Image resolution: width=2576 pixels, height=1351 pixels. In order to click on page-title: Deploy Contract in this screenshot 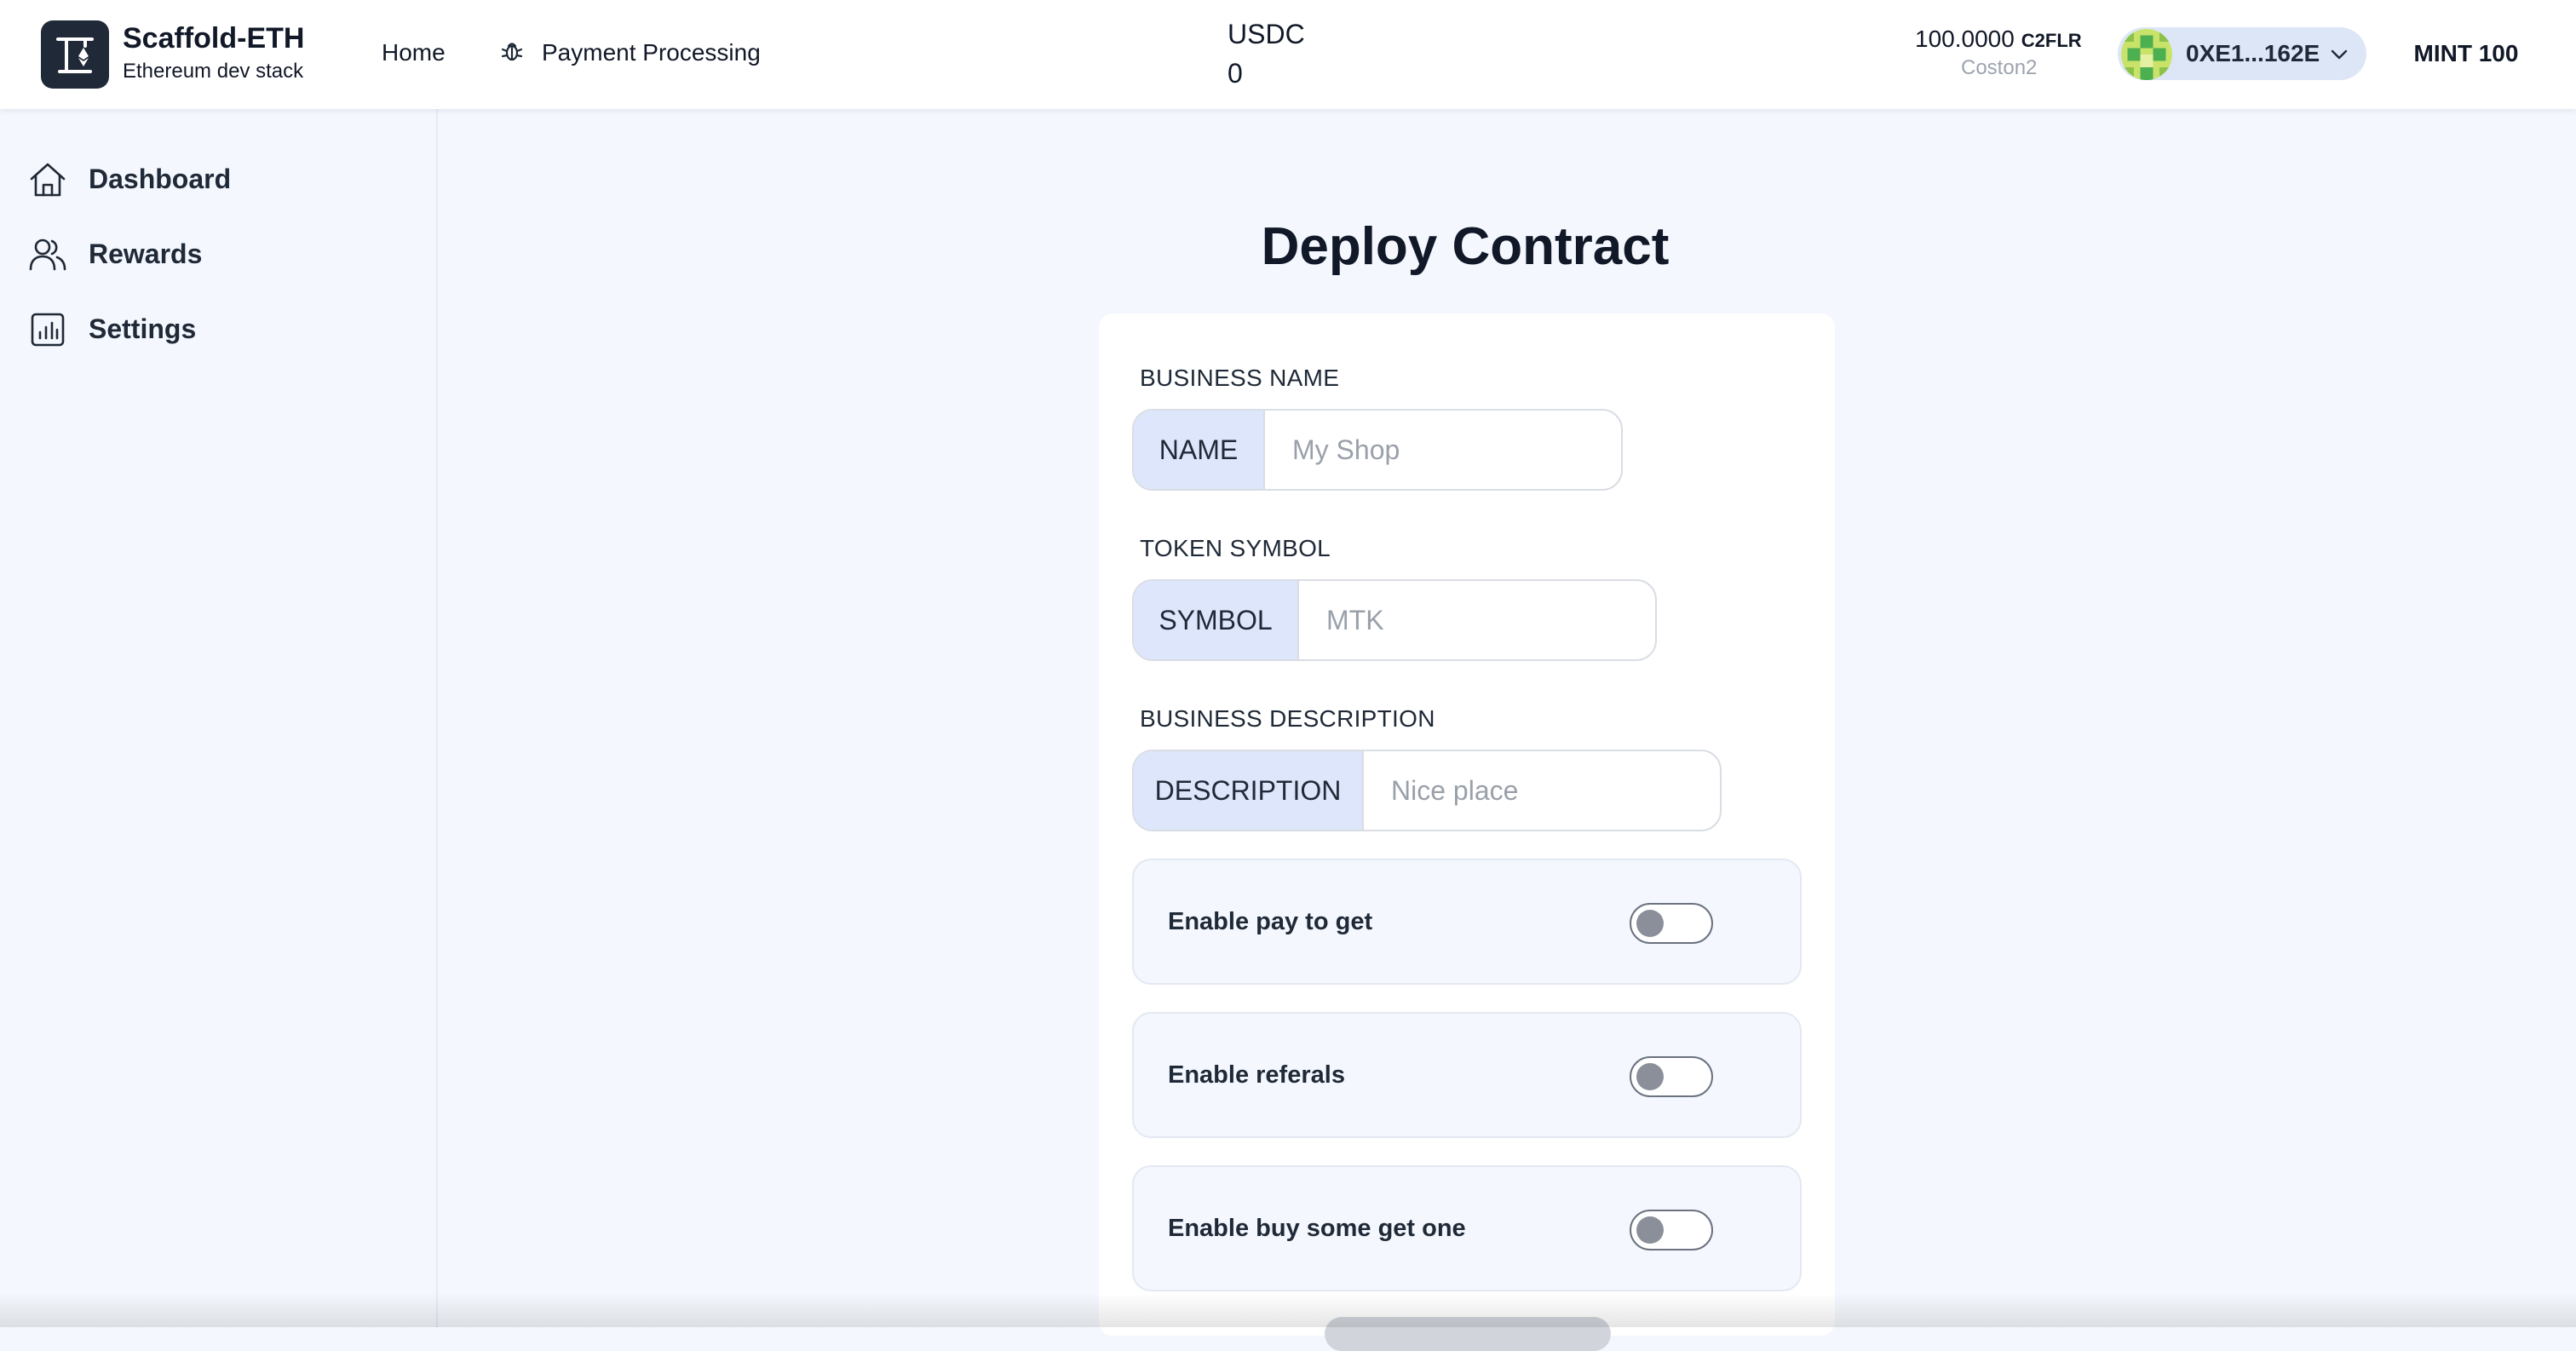, I will do `click(1466, 247)`.